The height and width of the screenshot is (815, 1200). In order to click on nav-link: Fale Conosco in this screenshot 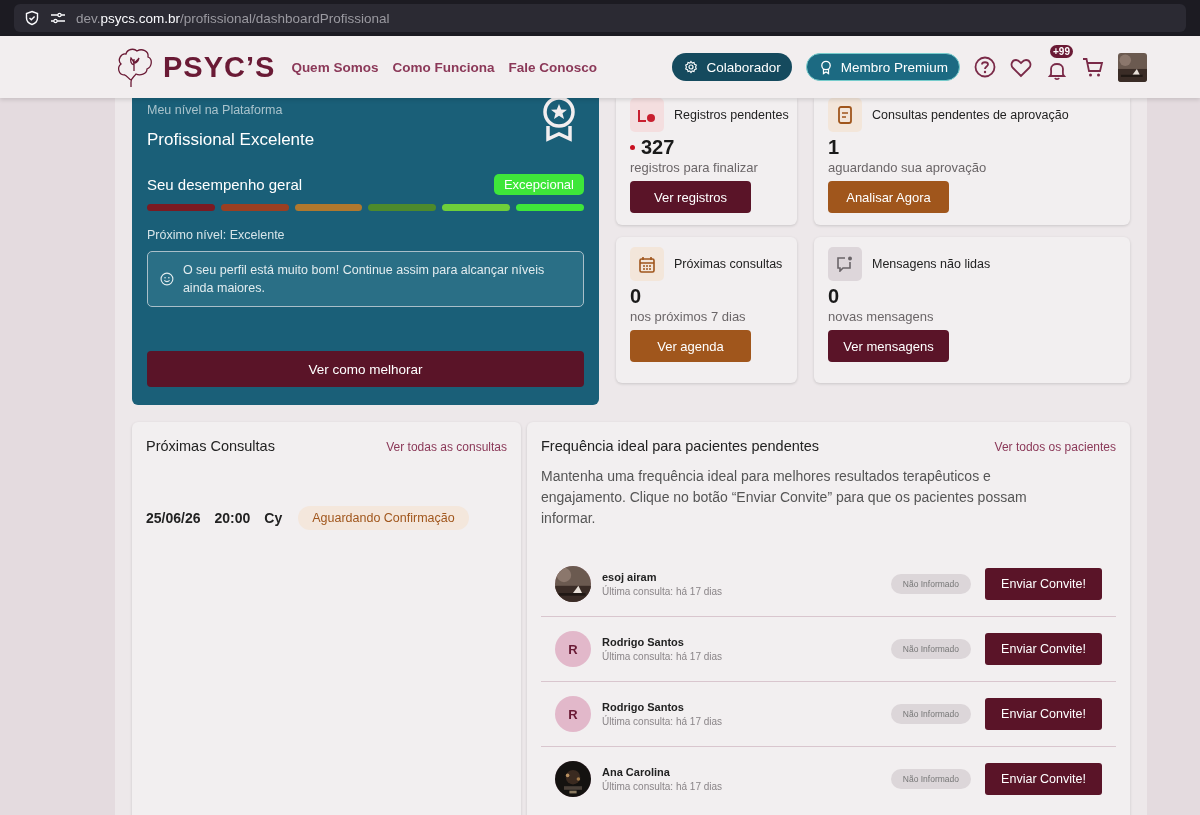, I will do `click(552, 67)`.